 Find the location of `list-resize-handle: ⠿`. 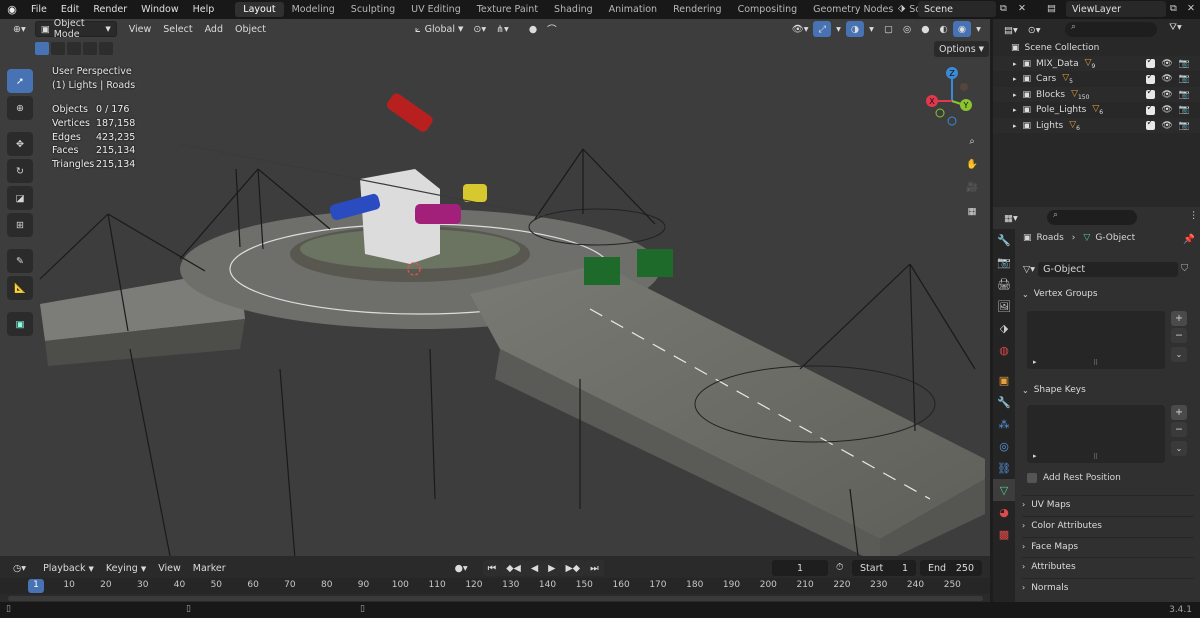

list-resize-handle: ⠿ is located at coordinates (1095, 363).